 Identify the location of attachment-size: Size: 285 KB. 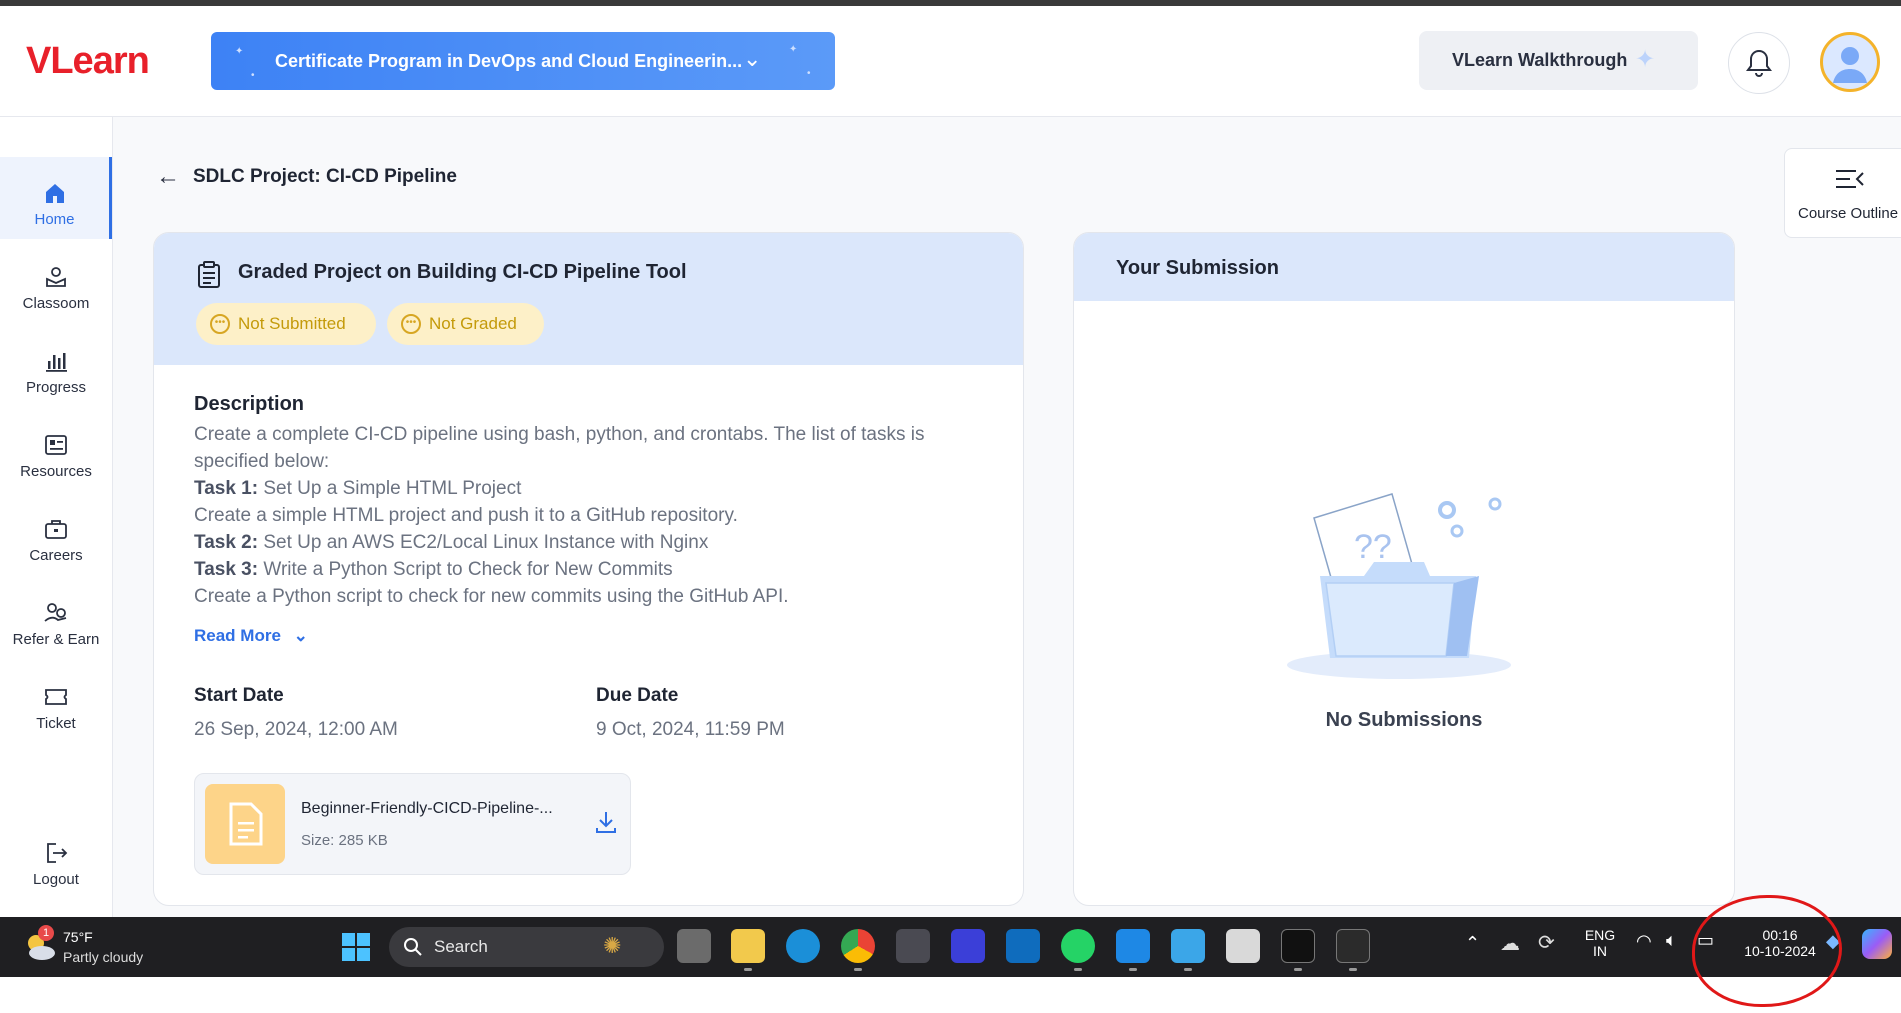
(344, 840).